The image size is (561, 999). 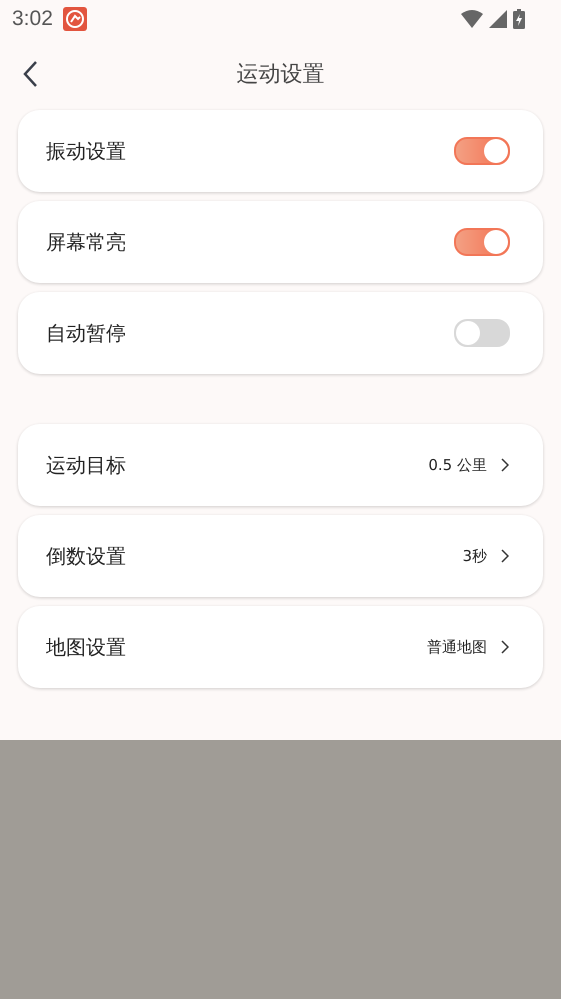 I want to click on battery-icon, so click(x=519, y=19).